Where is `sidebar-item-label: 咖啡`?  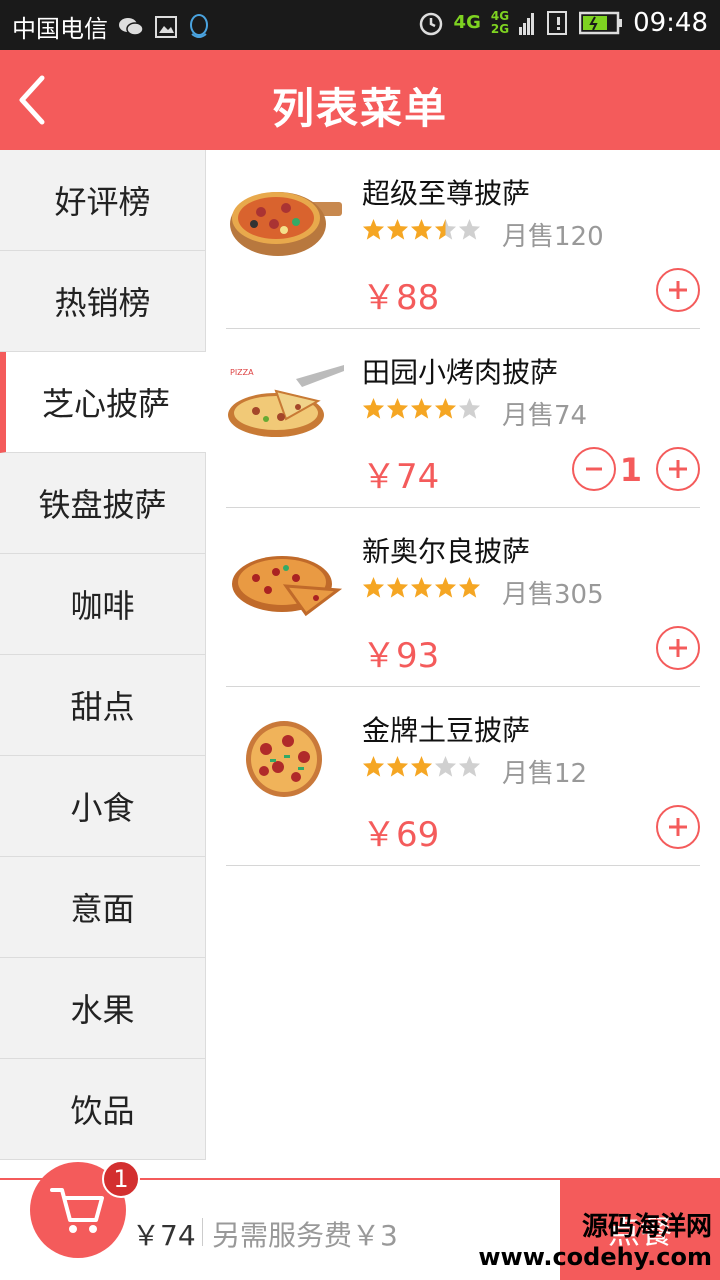
sidebar-item-label: 咖啡 is located at coordinates (102, 606).